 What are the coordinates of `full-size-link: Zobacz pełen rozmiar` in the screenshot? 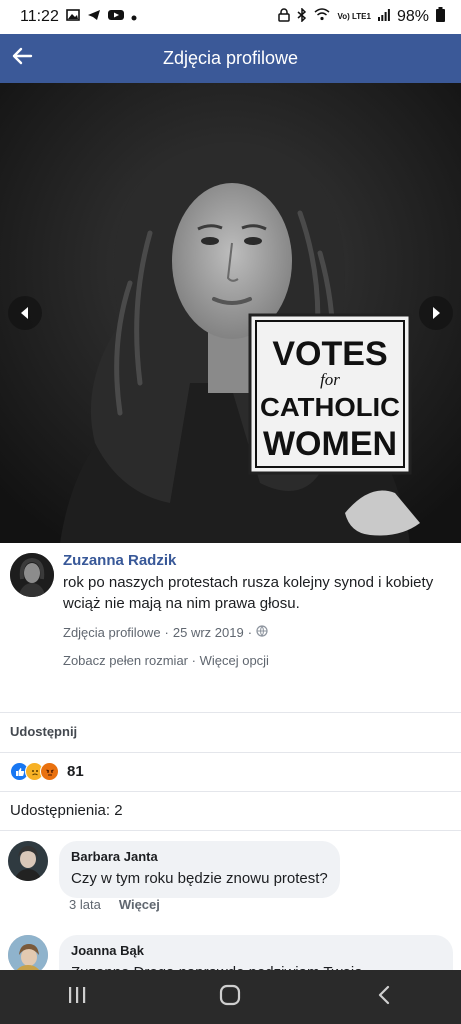 It's located at (125, 660).